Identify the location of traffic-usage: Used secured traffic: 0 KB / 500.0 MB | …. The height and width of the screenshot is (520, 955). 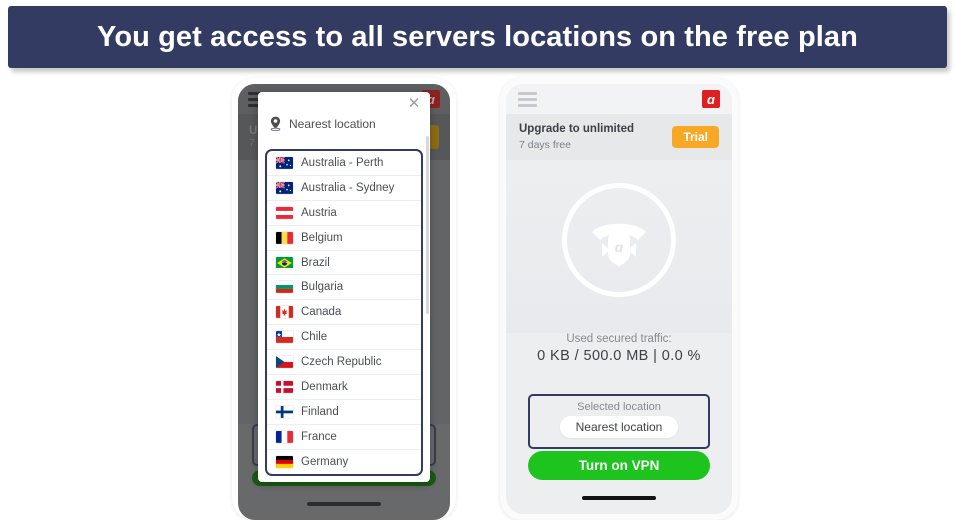
(619, 350).